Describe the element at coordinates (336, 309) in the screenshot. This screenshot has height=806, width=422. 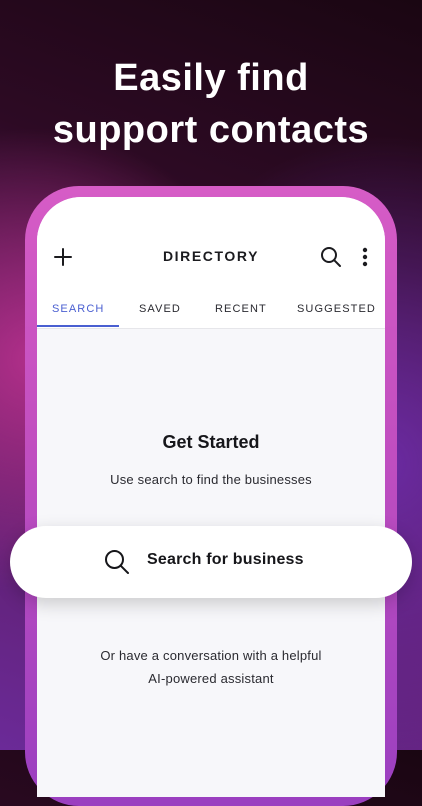
I see `tab-suggested: SUGGESTED` at that location.